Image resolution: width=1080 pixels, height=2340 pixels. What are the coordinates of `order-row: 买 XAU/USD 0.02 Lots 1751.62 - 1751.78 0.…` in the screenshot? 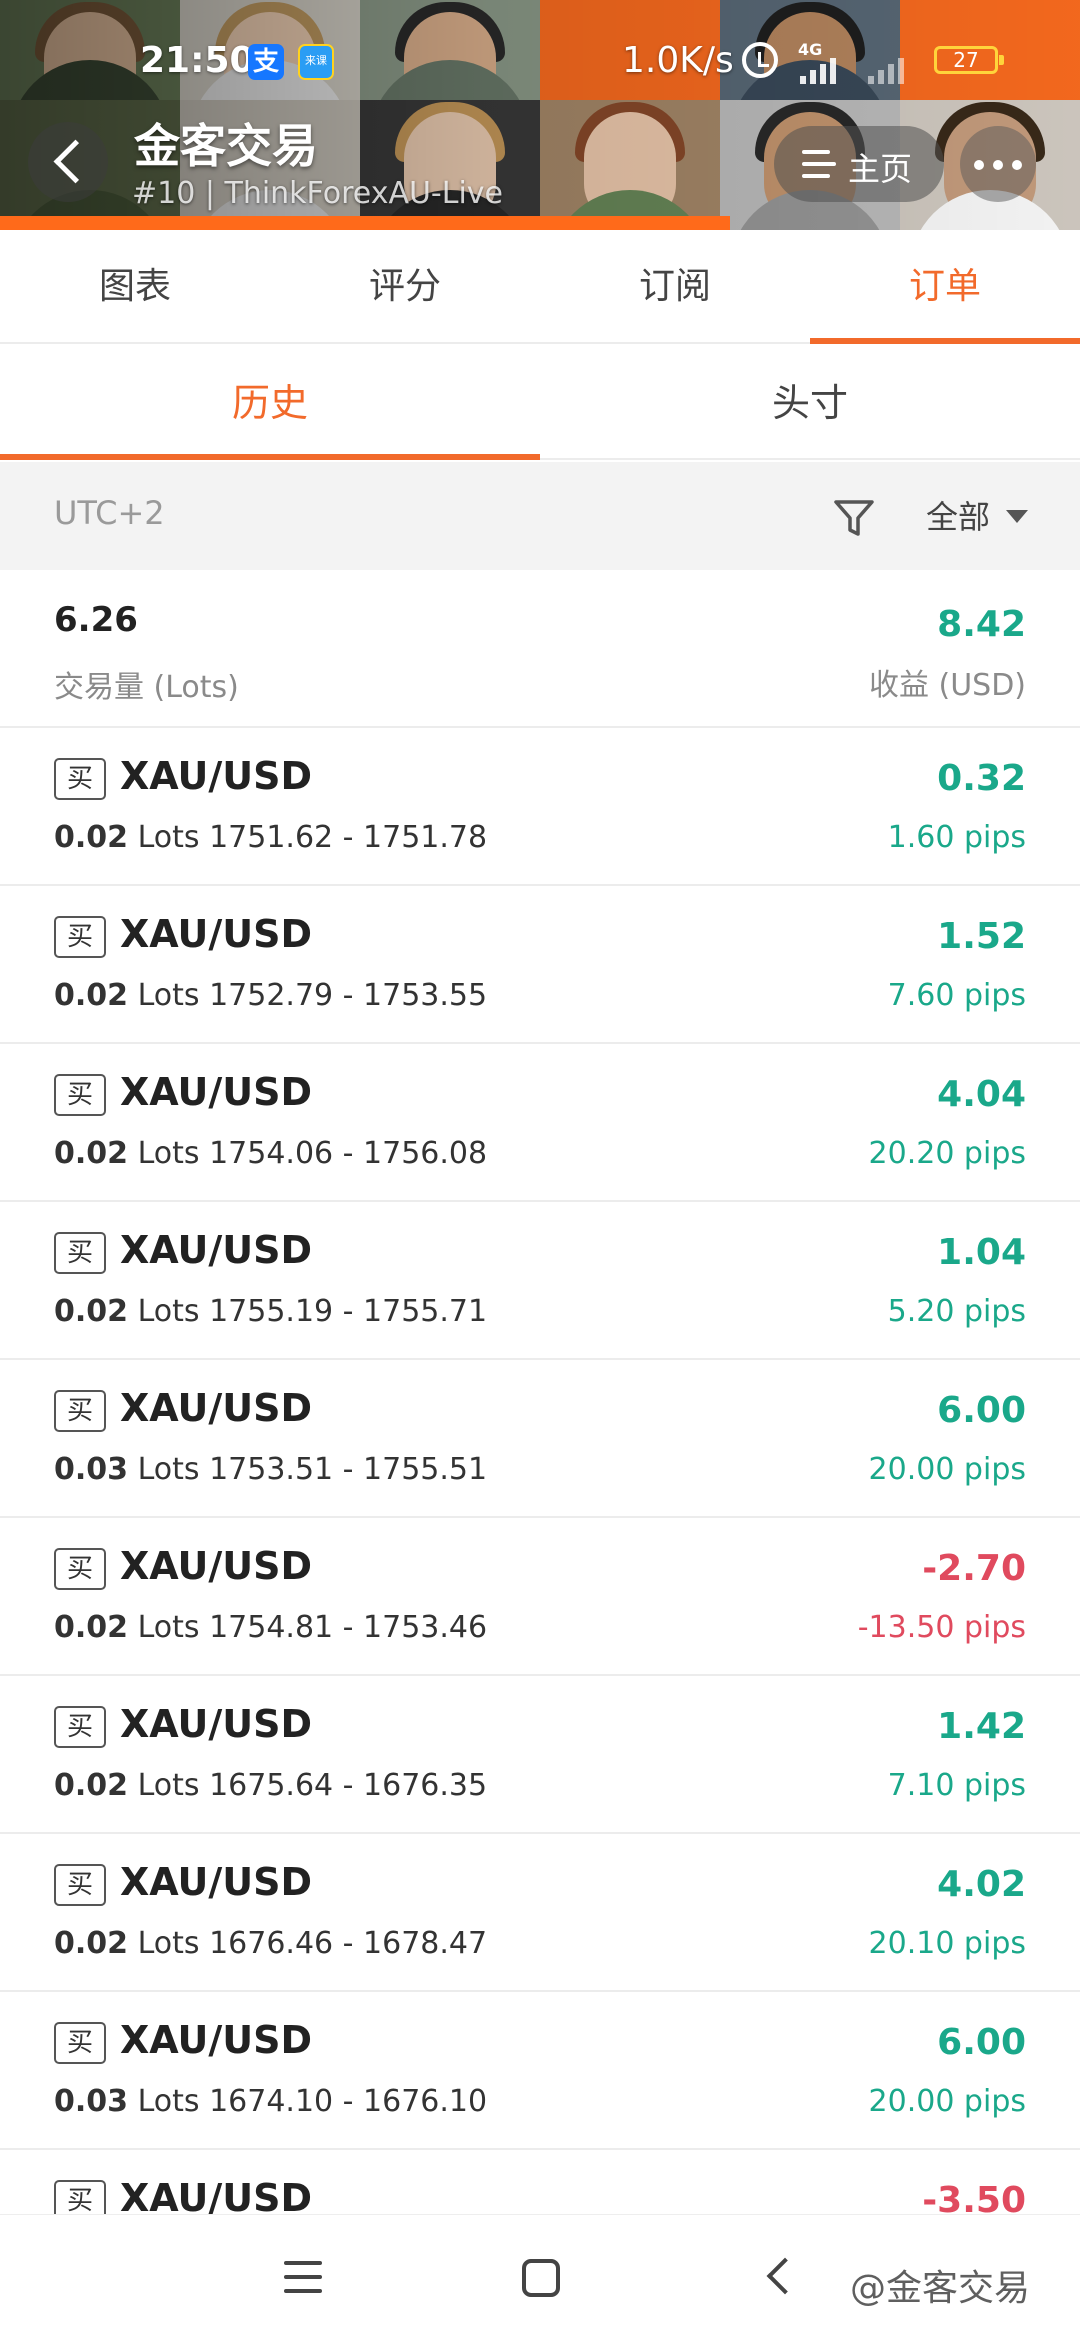 It's located at (540, 807).